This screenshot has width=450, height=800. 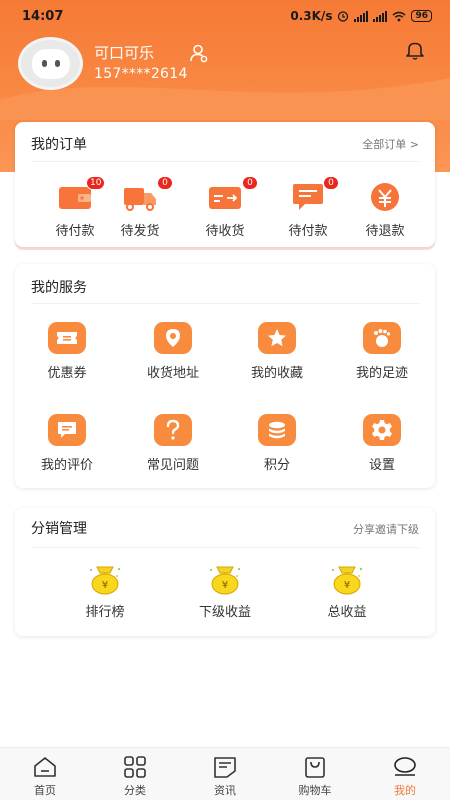 What do you see at coordinates (382, 338) in the screenshot?
I see `footprint-icon` at bounding box center [382, 338].